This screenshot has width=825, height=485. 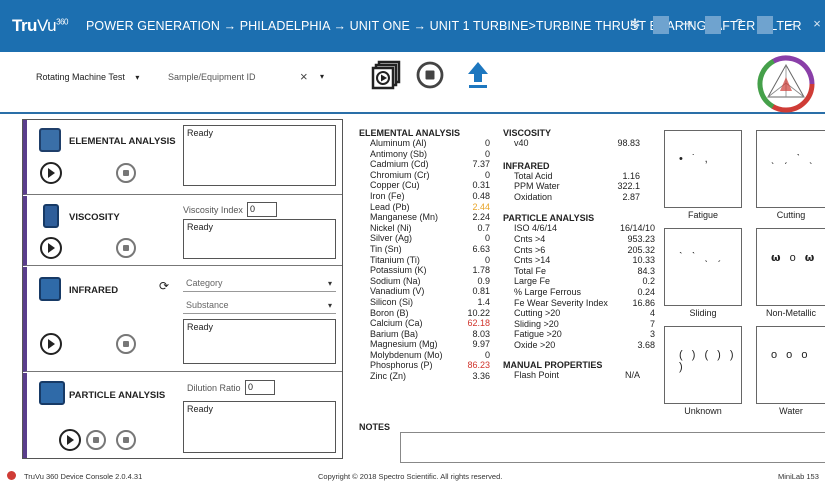 What do you see at coordinates (533, 196) in the screenshot?
I see `row-label: Oxidation` at bounding box center [533, 196].